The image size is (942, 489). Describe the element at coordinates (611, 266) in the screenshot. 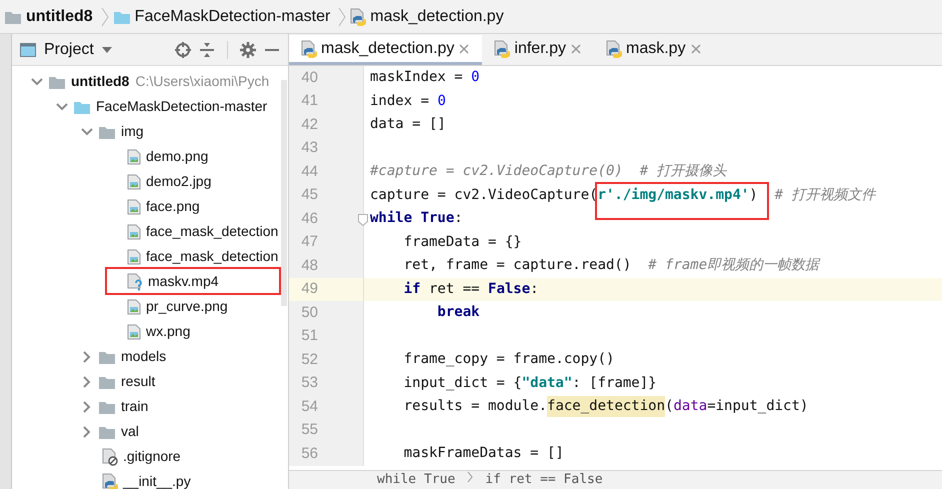

I see `code-line: ret, frame = capture.read() # frame即视频的一帧数据` at that location.